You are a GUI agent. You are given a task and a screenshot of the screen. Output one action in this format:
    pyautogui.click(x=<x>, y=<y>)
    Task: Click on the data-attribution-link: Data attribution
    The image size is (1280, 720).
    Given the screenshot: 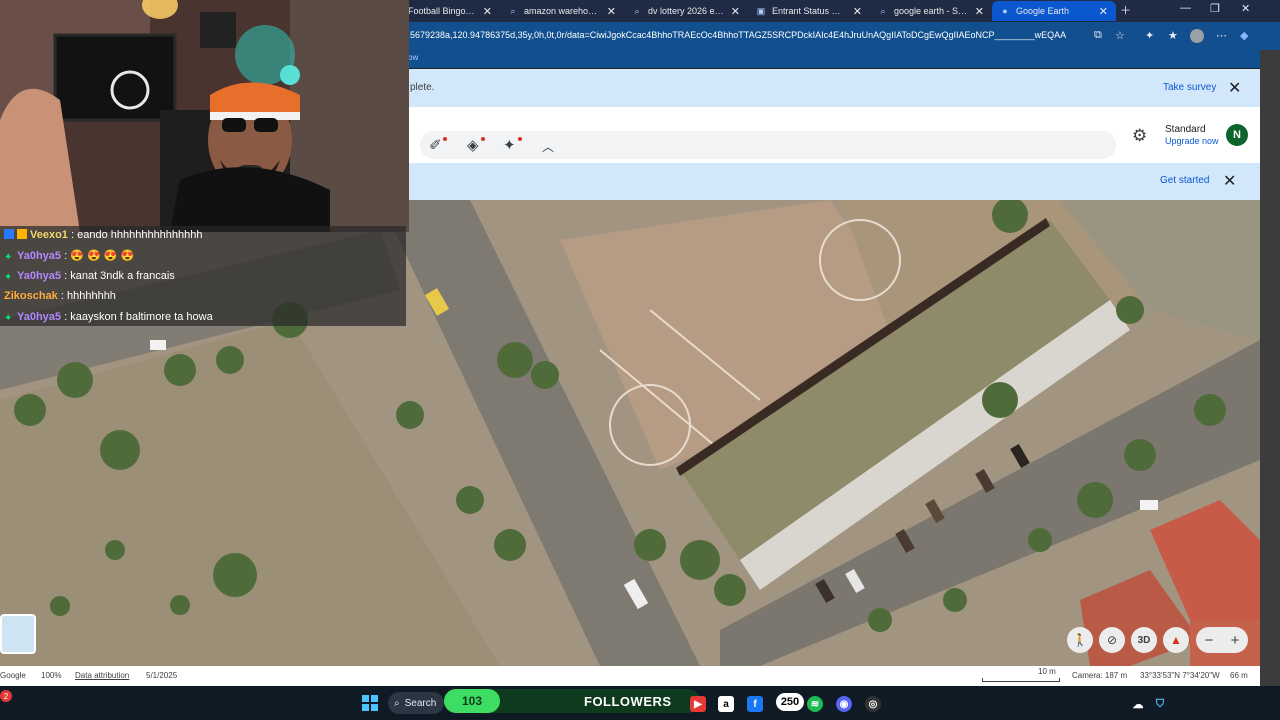 What is the action you would take?
    pyautogui.click(x=102, y=675)
    